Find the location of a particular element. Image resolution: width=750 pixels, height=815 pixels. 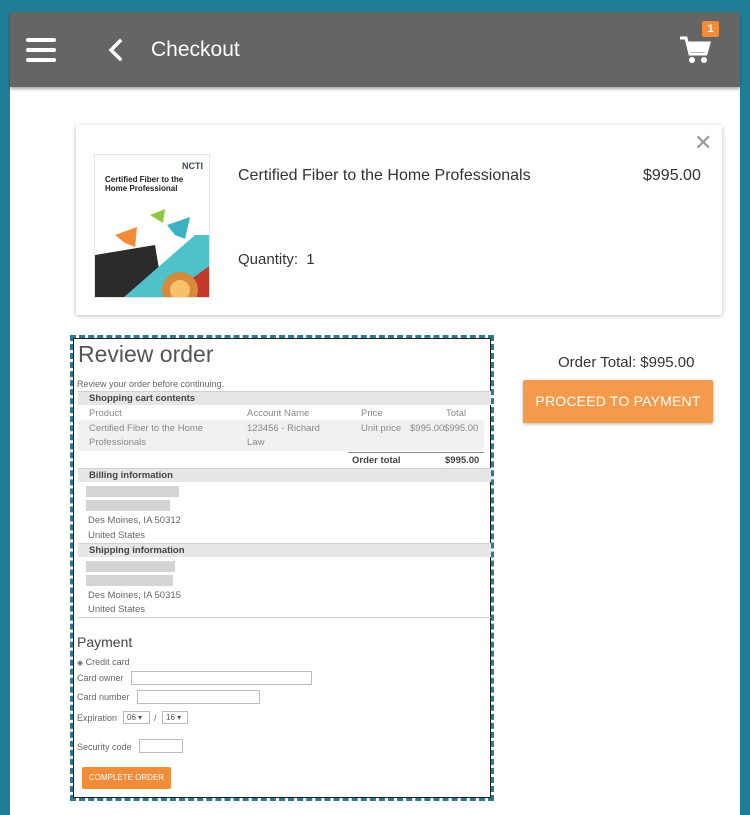

card-owner-label: Card owner is located at coordinates (100, 678).